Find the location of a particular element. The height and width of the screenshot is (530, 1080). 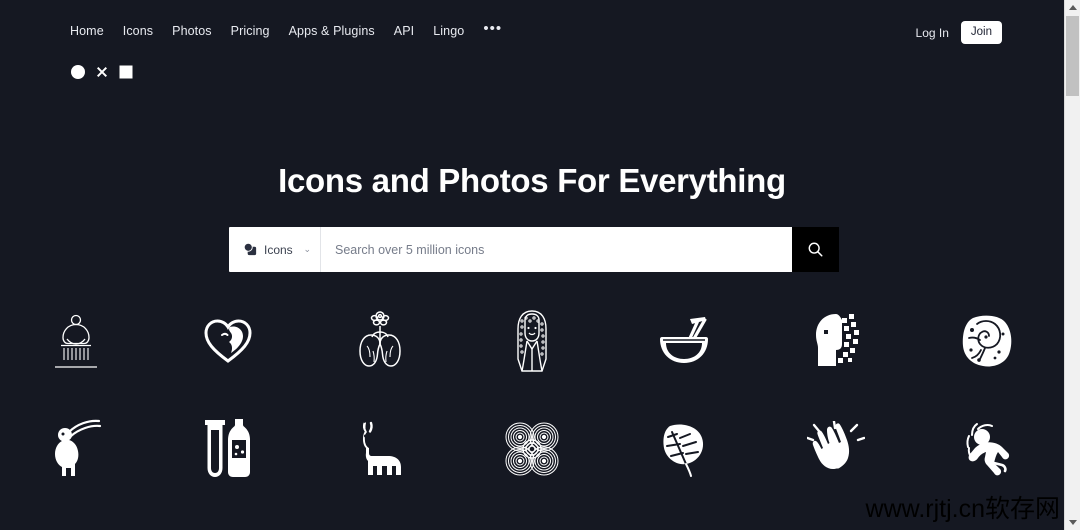

page-title: Icons and Photos For Everything is located at coordinates (532, 180).